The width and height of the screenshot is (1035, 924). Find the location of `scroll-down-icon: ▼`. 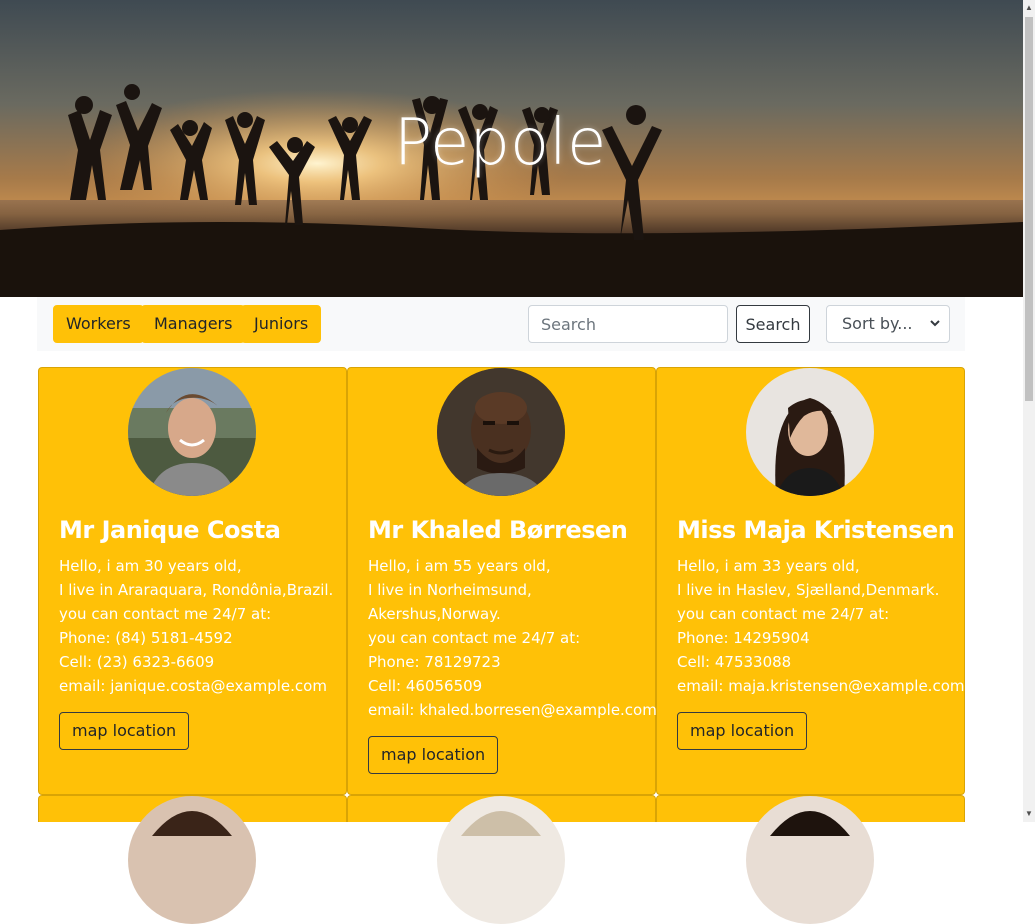

scroll-down-icon: ▼ is located at coordinates (1029, 814).